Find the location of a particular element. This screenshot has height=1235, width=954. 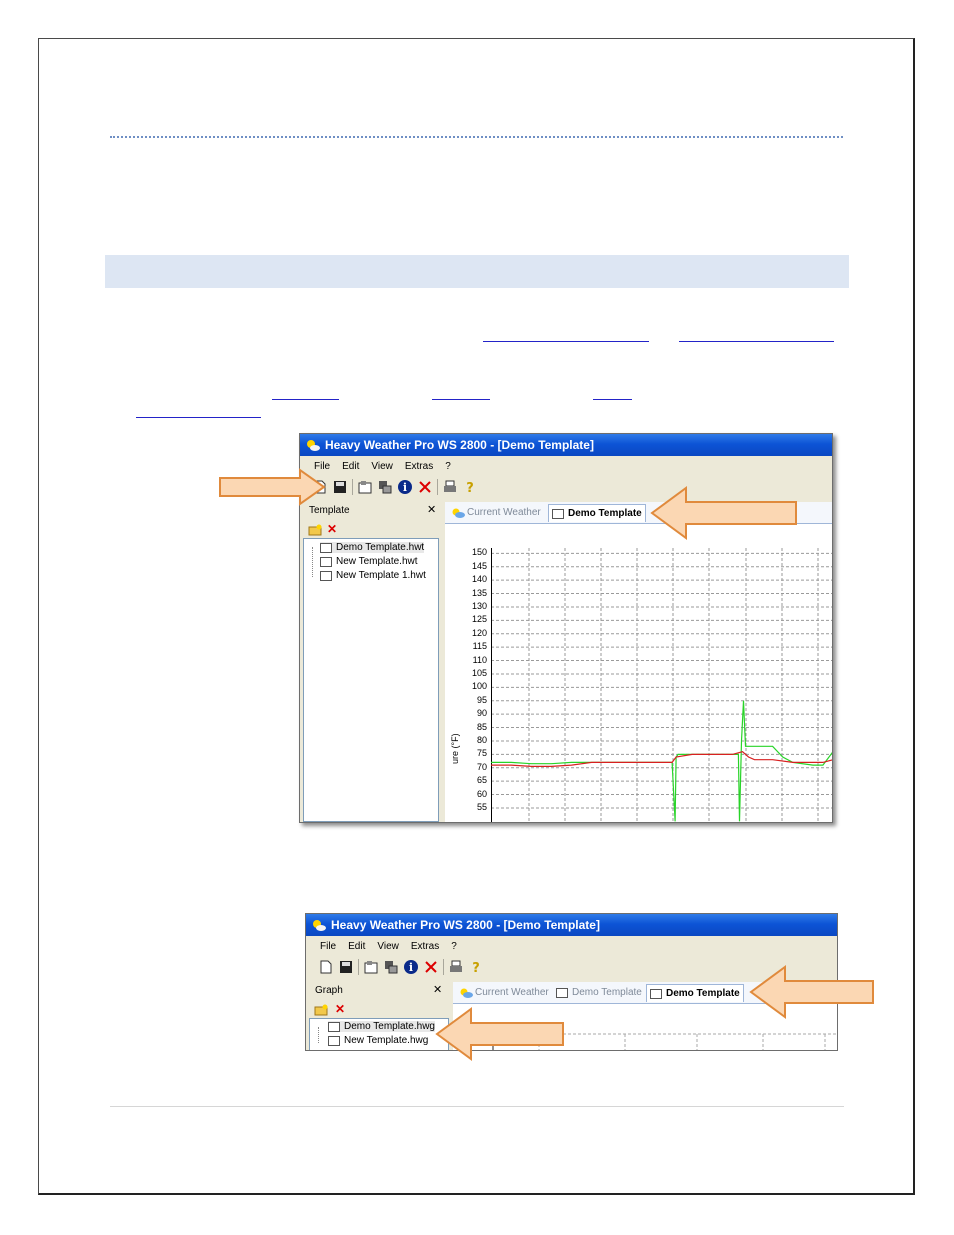

tree-line is located at coordinates (319, 1035).